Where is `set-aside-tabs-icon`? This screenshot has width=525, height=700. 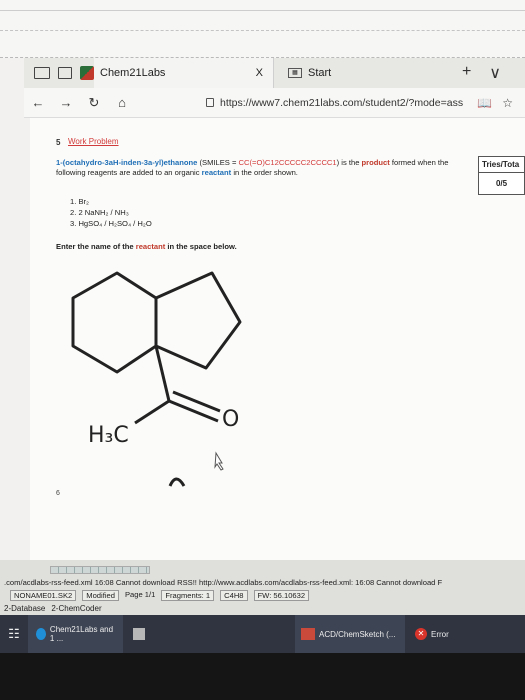 set-aside-tabs-icon is located at coordinates (65, 73).